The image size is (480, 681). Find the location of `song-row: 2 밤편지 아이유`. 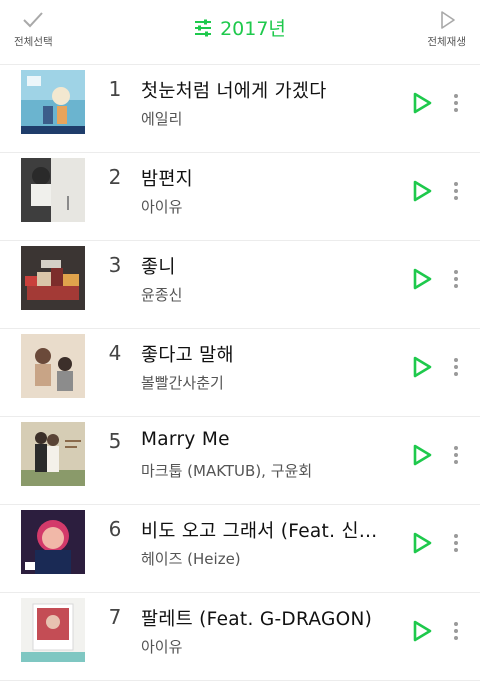

song-row: 2 밤편지 아이유 is located at coordinates (240, 197).